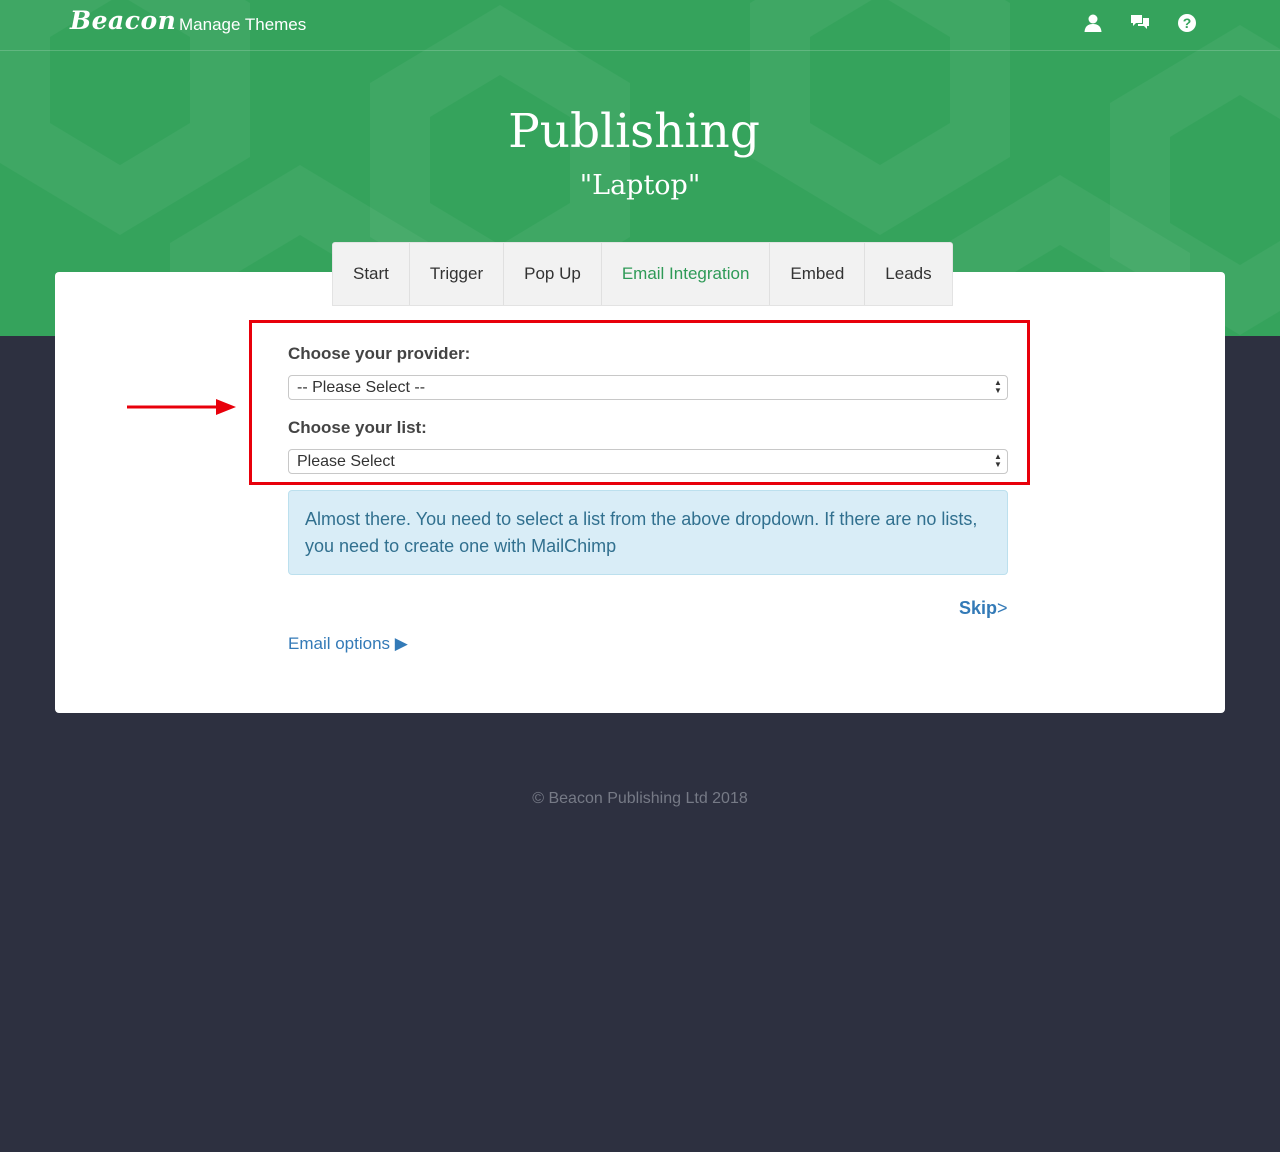 The height and width of the screenshot is (1152, 1280). I want to click on provider-select-value: -- Please Select --, so click(361, 387).